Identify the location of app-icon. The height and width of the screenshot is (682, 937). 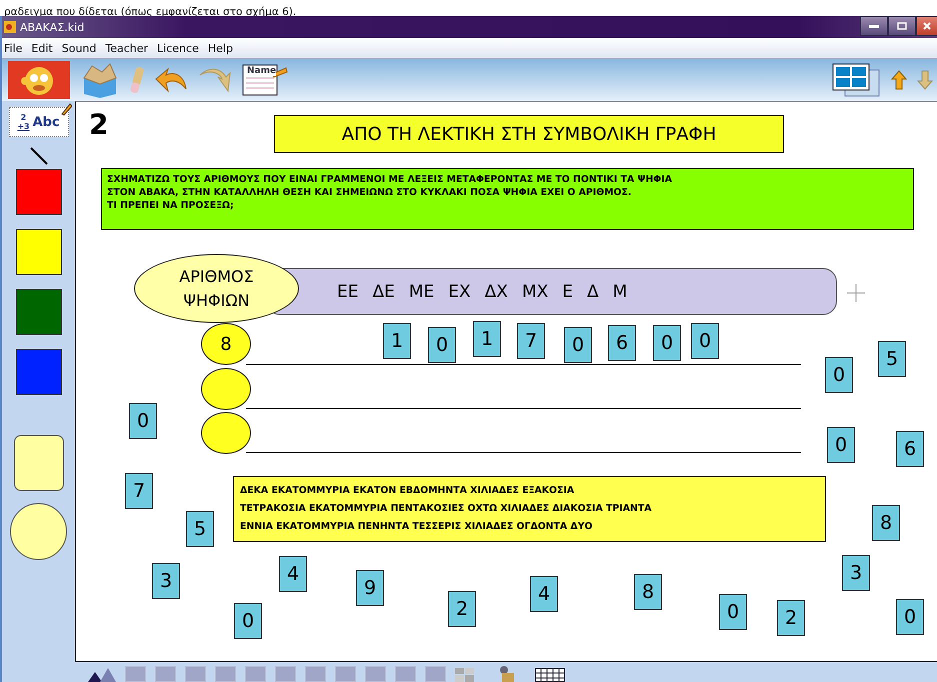
(10, 27).